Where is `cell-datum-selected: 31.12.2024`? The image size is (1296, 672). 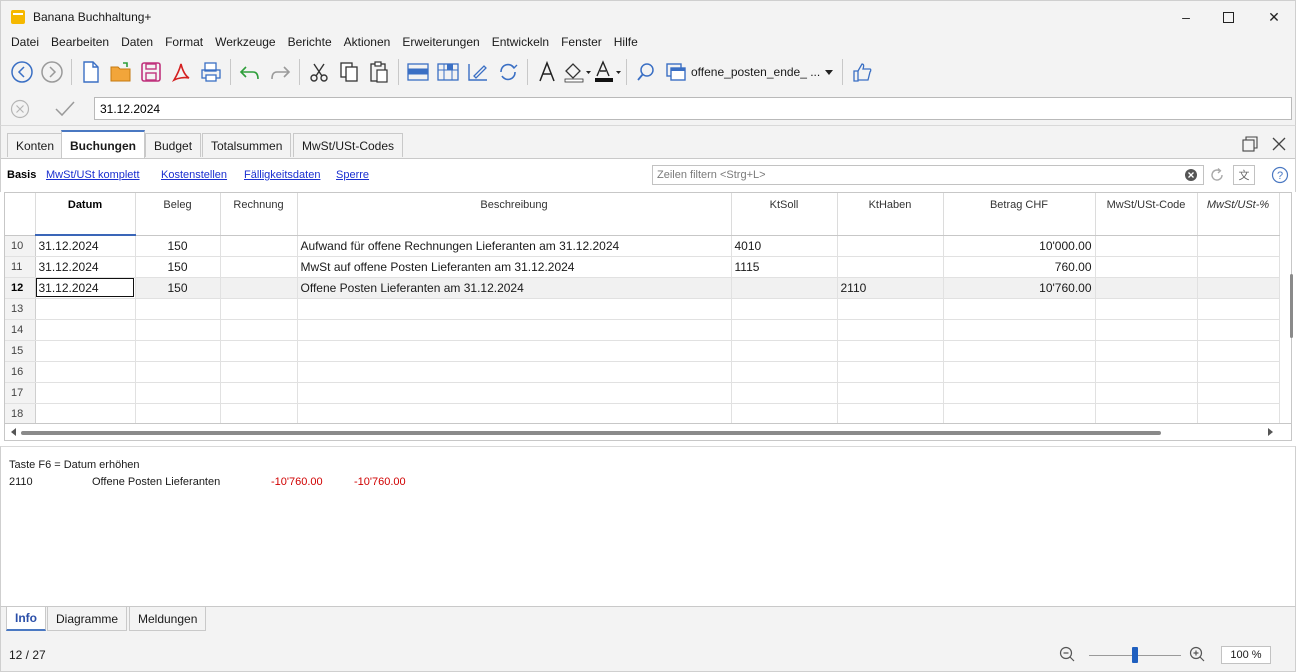
cell-datum-selected: 31.12.2024 is located at coordinates (85, 288).